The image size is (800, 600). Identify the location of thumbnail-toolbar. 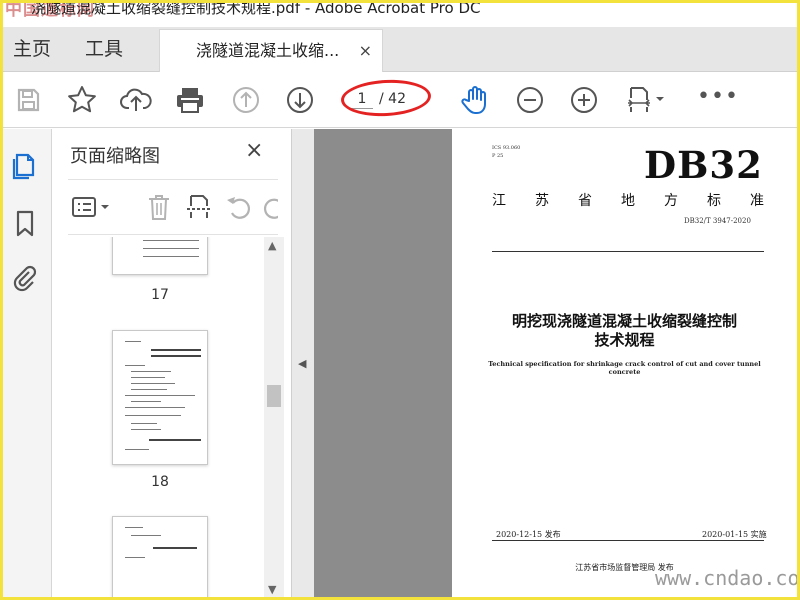
(173, 207).